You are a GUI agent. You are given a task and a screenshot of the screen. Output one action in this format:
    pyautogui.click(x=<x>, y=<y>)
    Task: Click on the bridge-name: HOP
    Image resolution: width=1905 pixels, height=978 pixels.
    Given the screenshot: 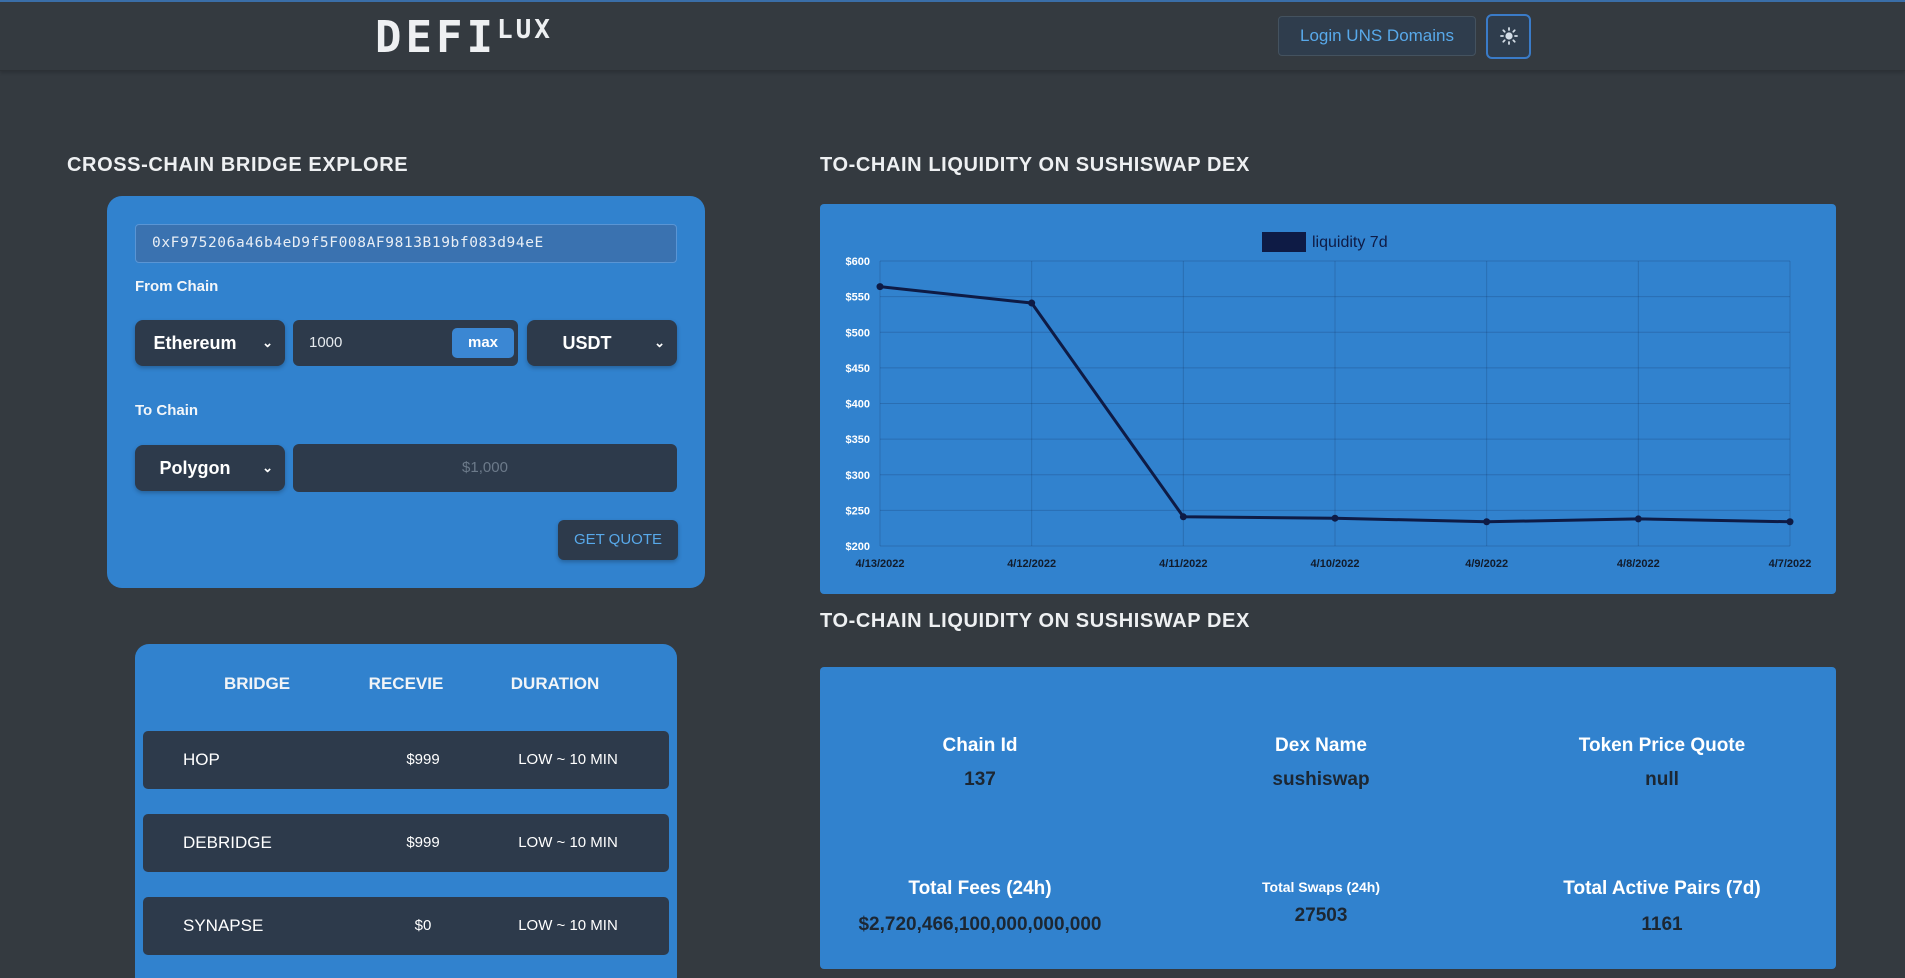 What is the action you would take?
    pyautogui.click(x=201, y=759)
    